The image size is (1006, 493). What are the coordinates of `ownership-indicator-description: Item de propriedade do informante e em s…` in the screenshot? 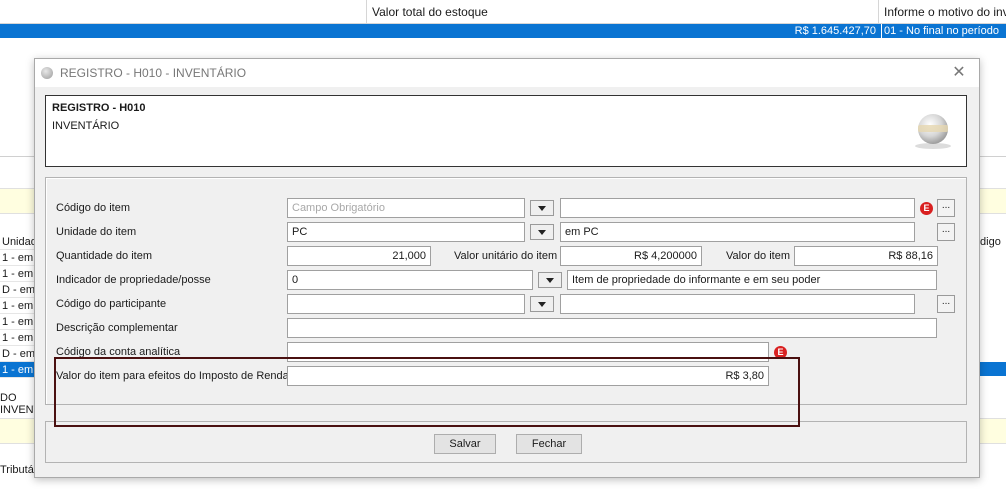 It's located at (752, 280).